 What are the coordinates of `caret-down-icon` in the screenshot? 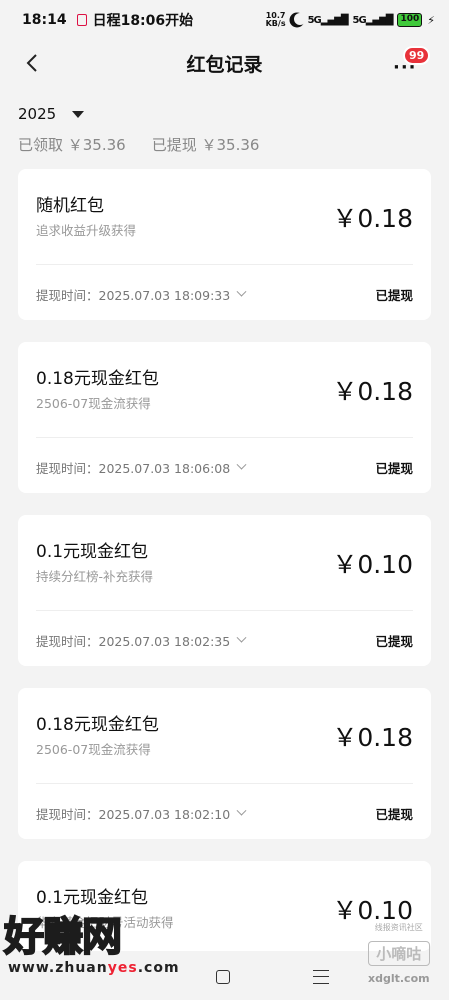 It's located at (78, 114).